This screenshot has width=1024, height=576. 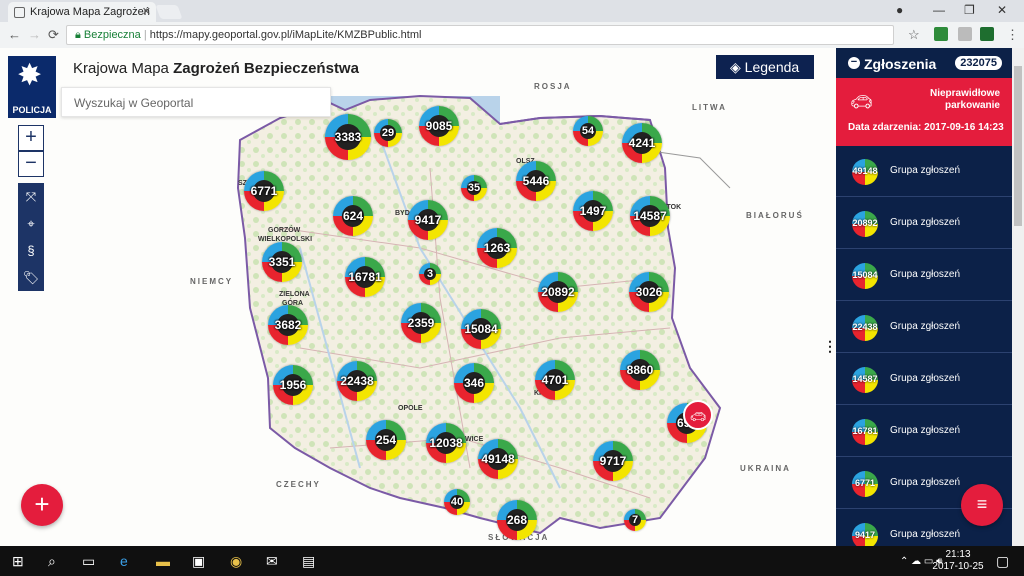 I want to click on cluster-marker: 54, so click(x=588, y=131).